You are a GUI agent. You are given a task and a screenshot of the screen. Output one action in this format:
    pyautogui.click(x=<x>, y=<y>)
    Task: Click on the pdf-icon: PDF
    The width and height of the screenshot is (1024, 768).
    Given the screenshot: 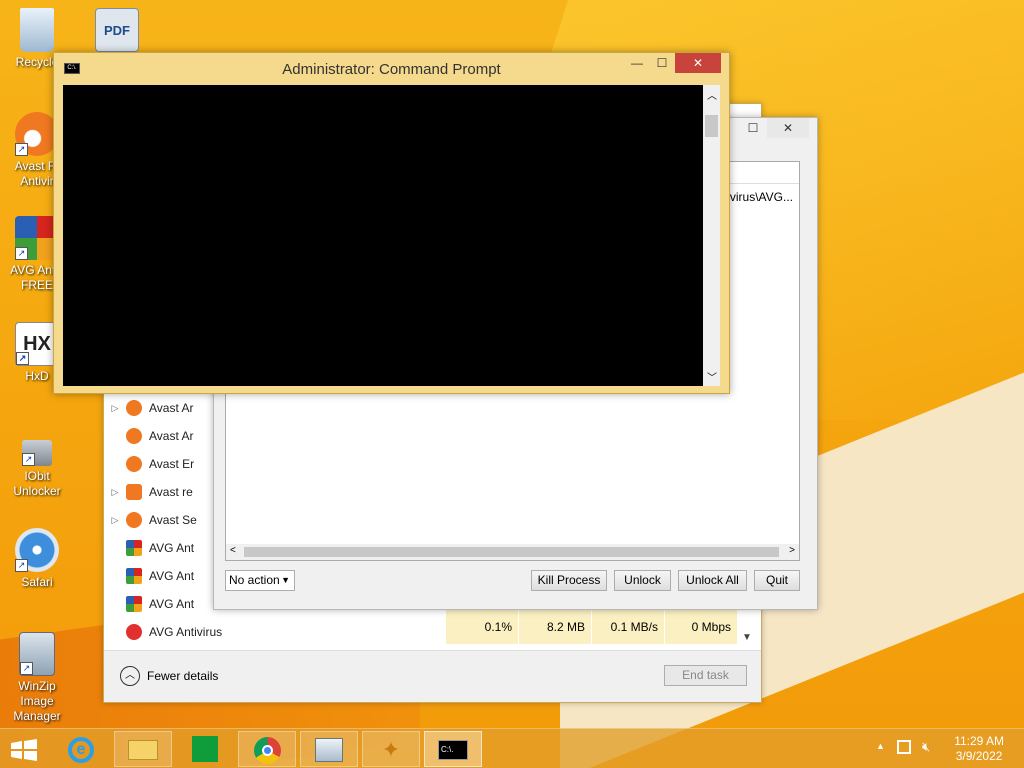 What is the action you would take?
    pyautogui.click(x=117, y=30)
    